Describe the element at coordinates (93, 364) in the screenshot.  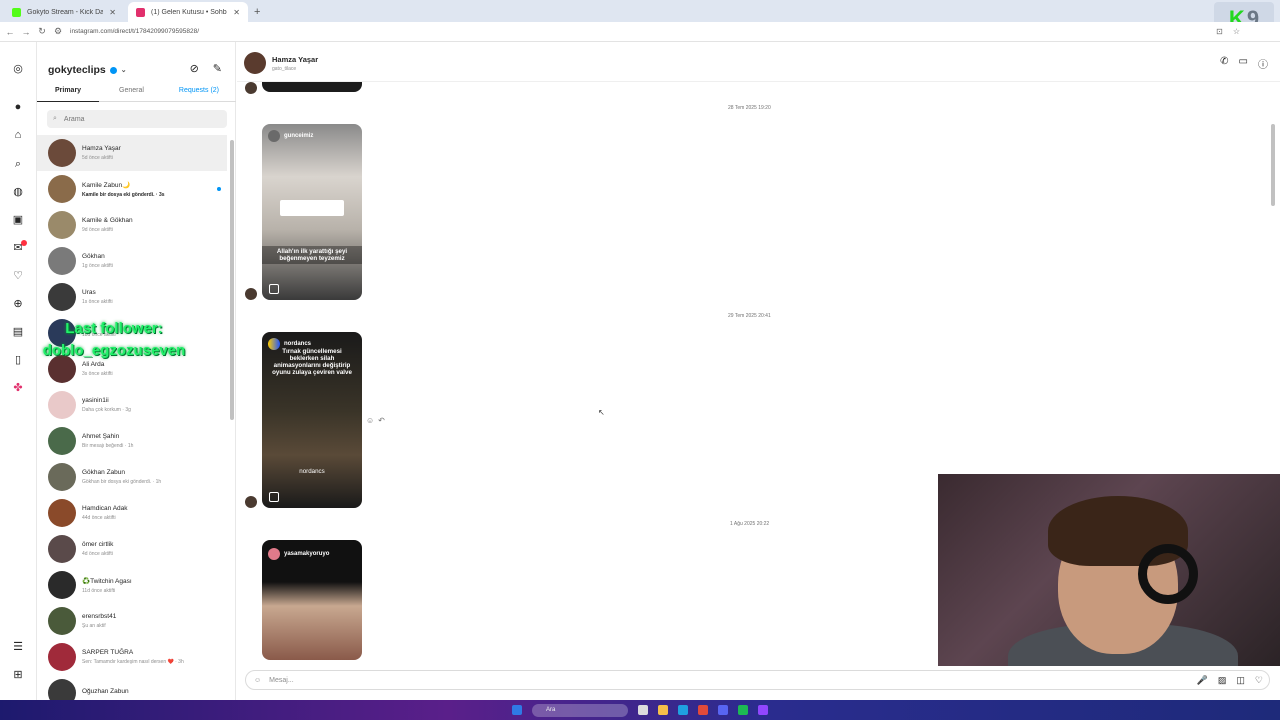
I see `conversation-name: Ali Arda` at that location.